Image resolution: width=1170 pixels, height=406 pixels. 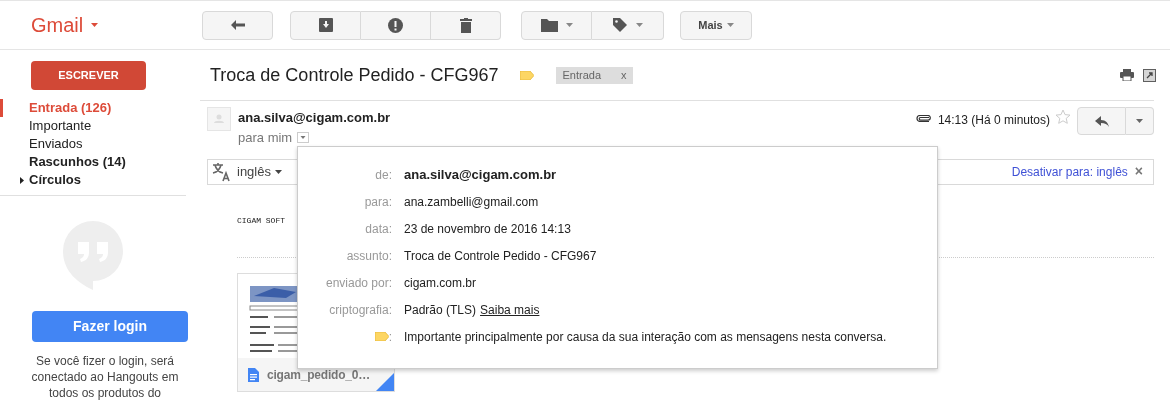 I want to click on exclamation-icon, so click(x=395, y=25).